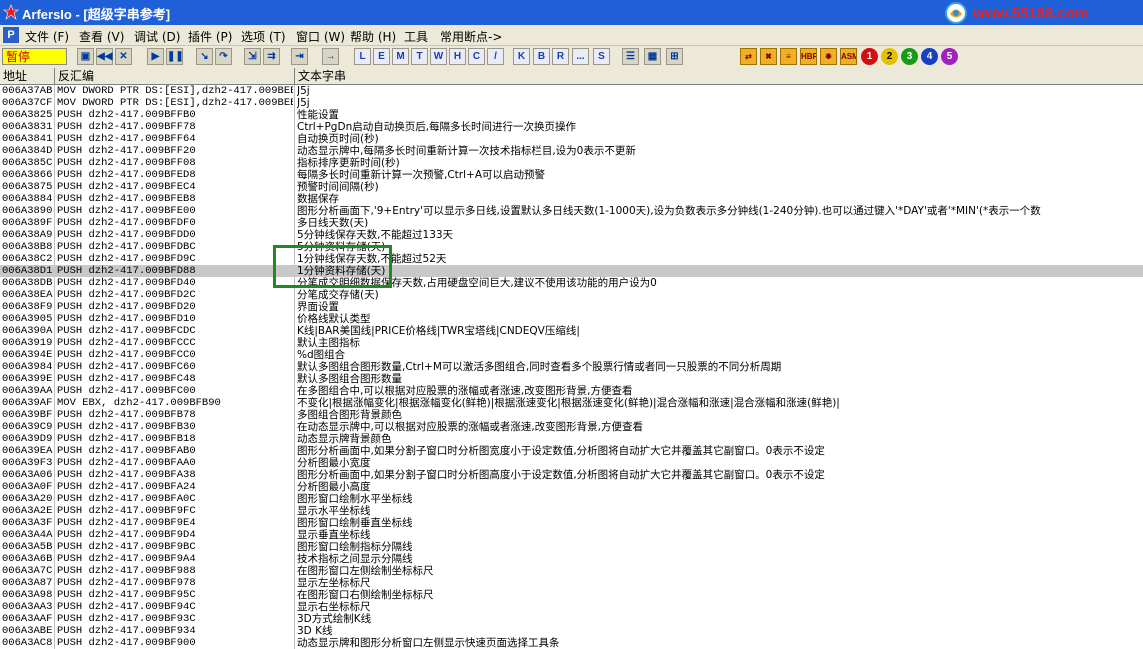 This screenshot has height=649, width=1143. I want to click on asm-button: ASM, so click(848, 56).